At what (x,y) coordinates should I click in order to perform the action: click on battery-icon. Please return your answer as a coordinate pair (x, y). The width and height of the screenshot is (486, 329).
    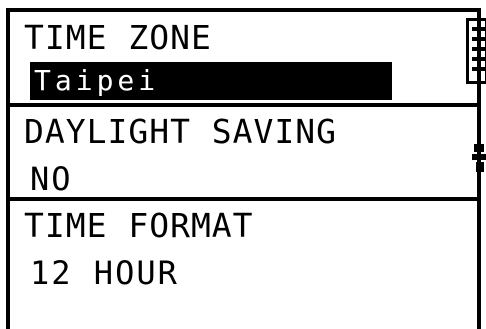
    Looking at the image, I should click on (476, 51).